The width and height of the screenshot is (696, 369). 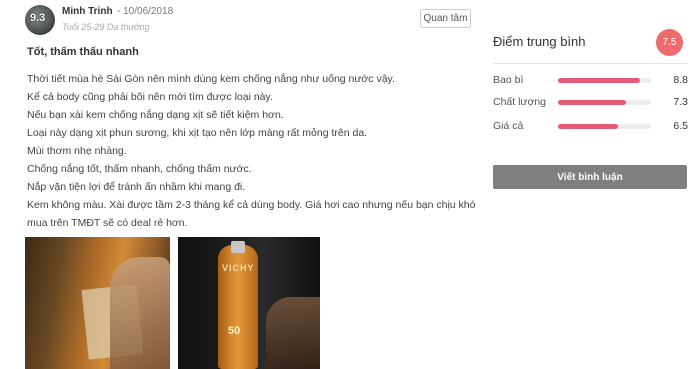 What do you see at coordinates (87, 11) in the screenshot?
I see `author-name: Minh Trinh` at bounding box center [87, 11].